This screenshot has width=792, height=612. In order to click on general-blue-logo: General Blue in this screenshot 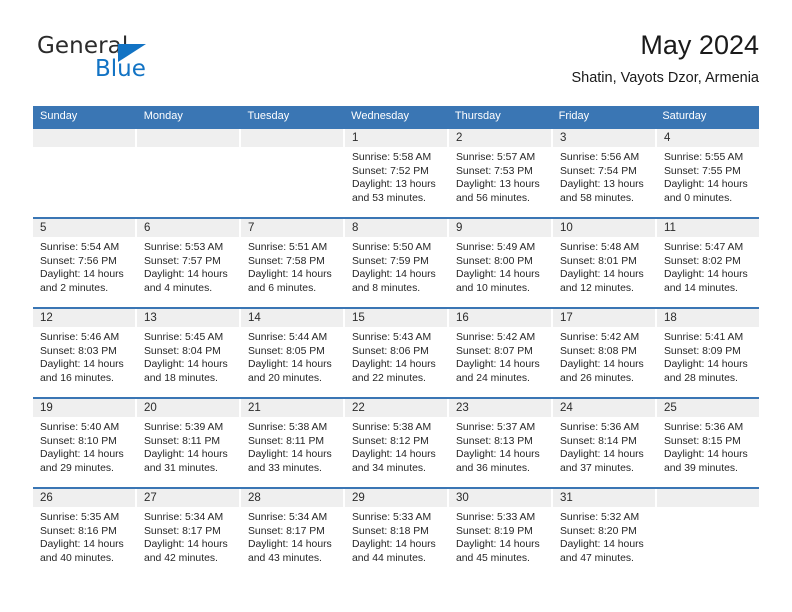, I will do `click(137, 63)`.